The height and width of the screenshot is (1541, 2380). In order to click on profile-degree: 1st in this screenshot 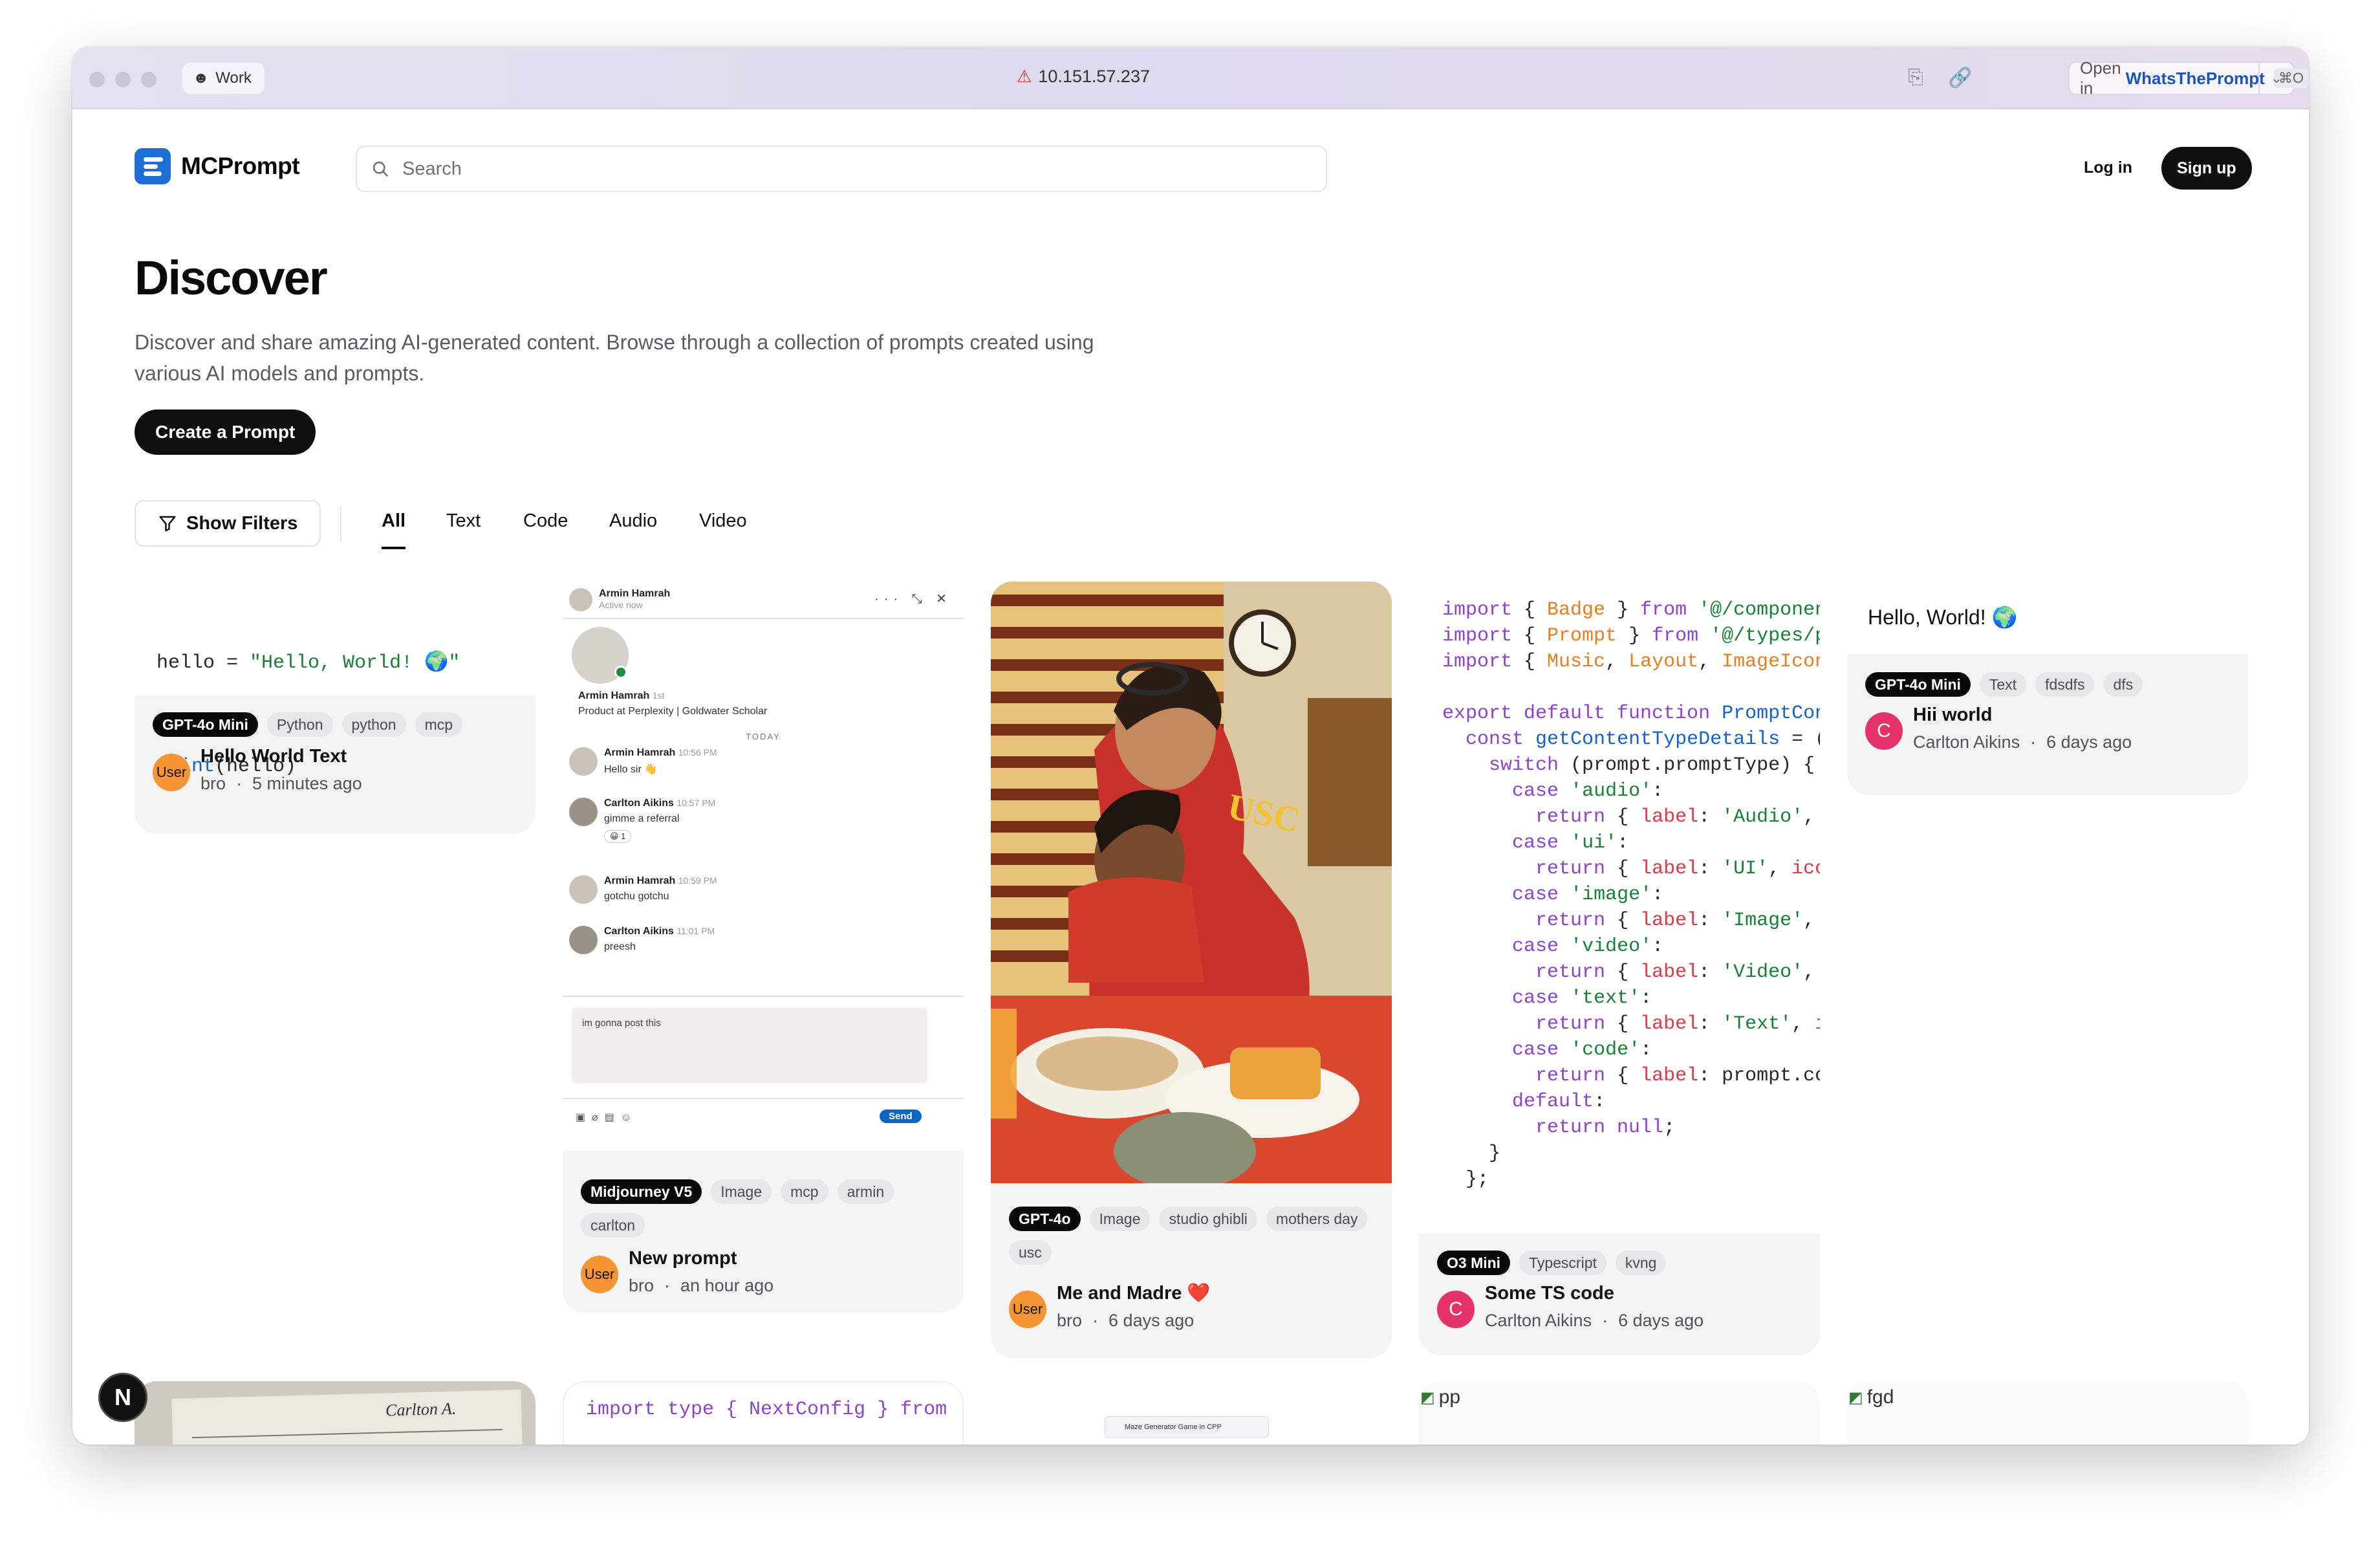, I will do `click(658, 695)`.